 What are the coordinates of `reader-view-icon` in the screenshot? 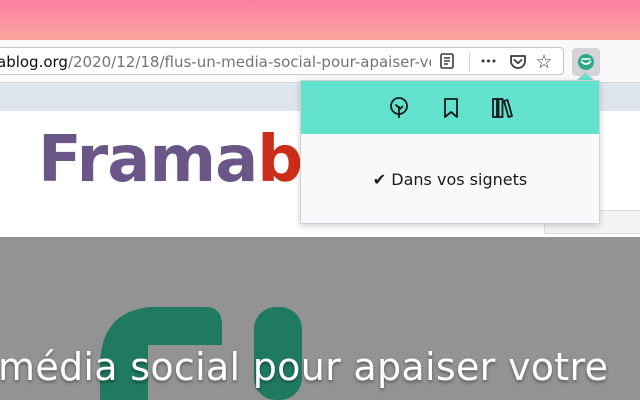 It's located at (447, 61).